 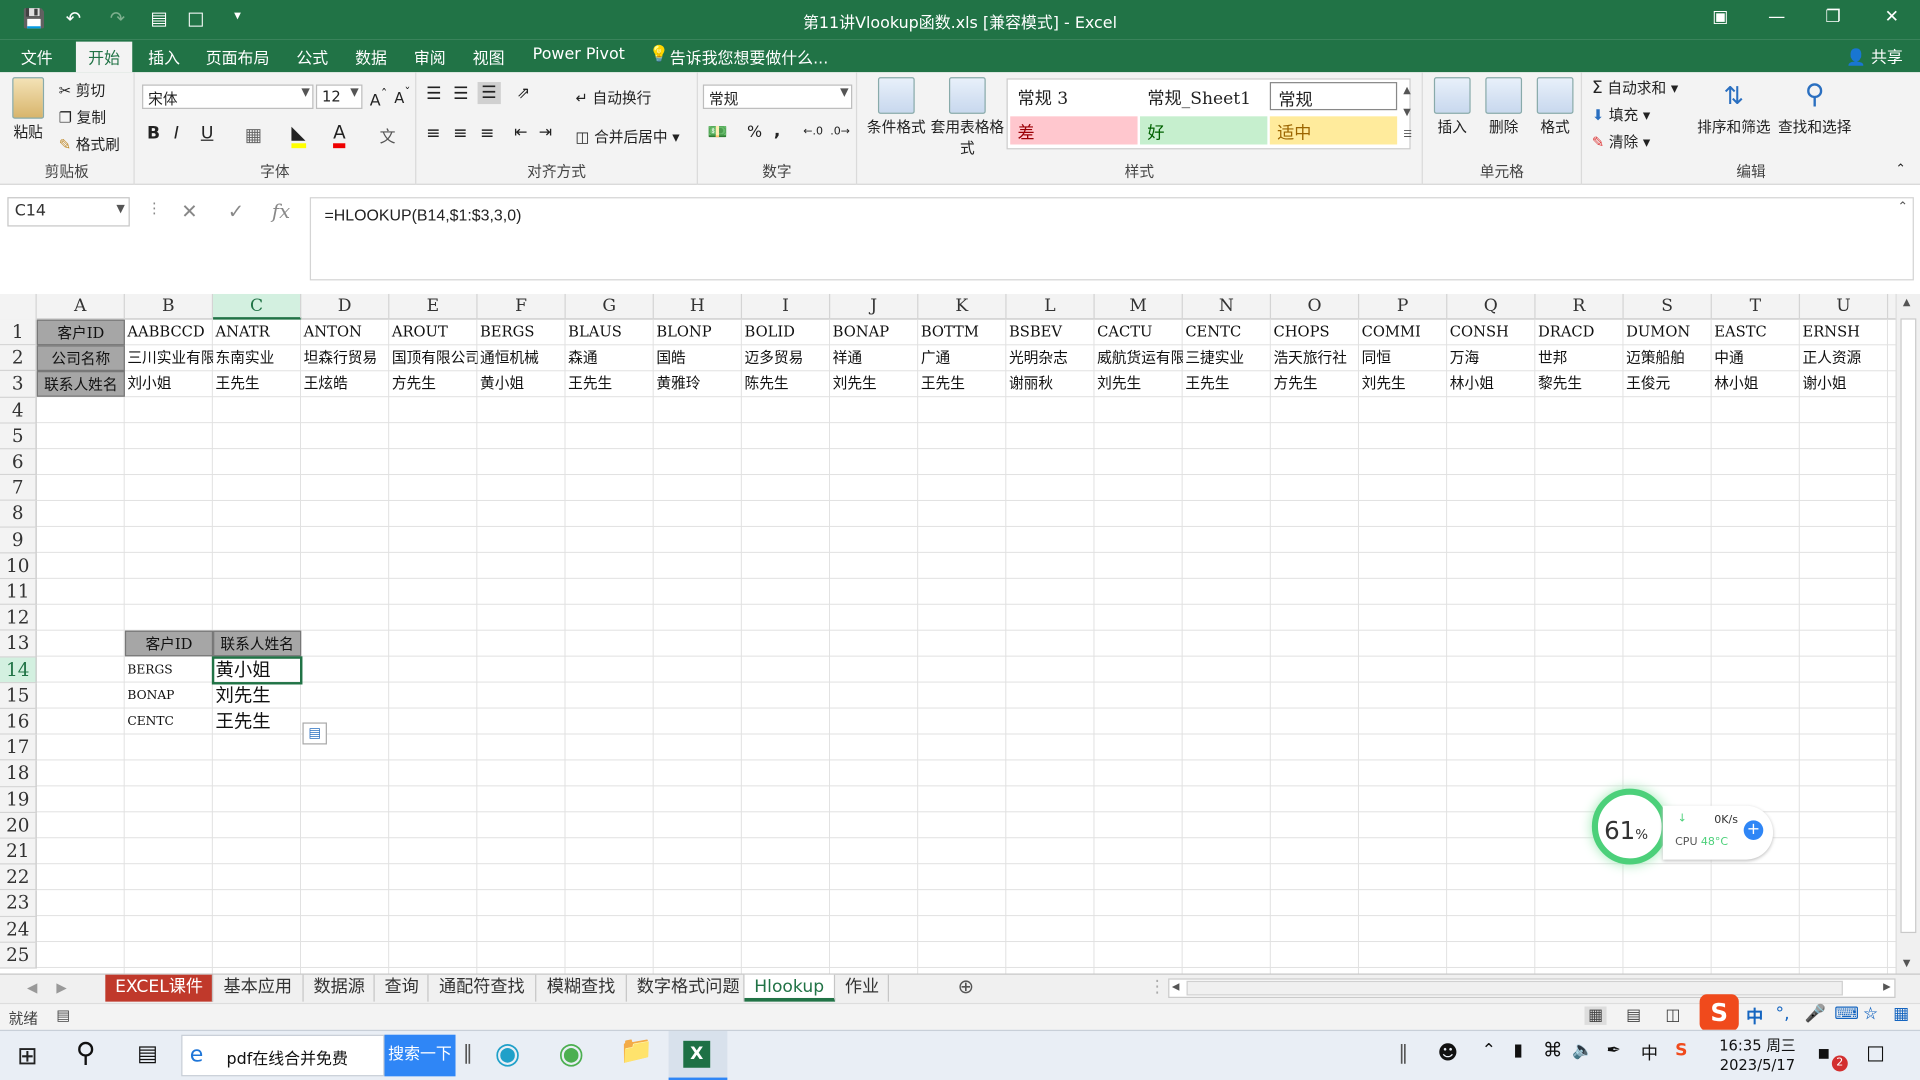 I want to click on row-header-10: 10, so click(x=18, y=566).